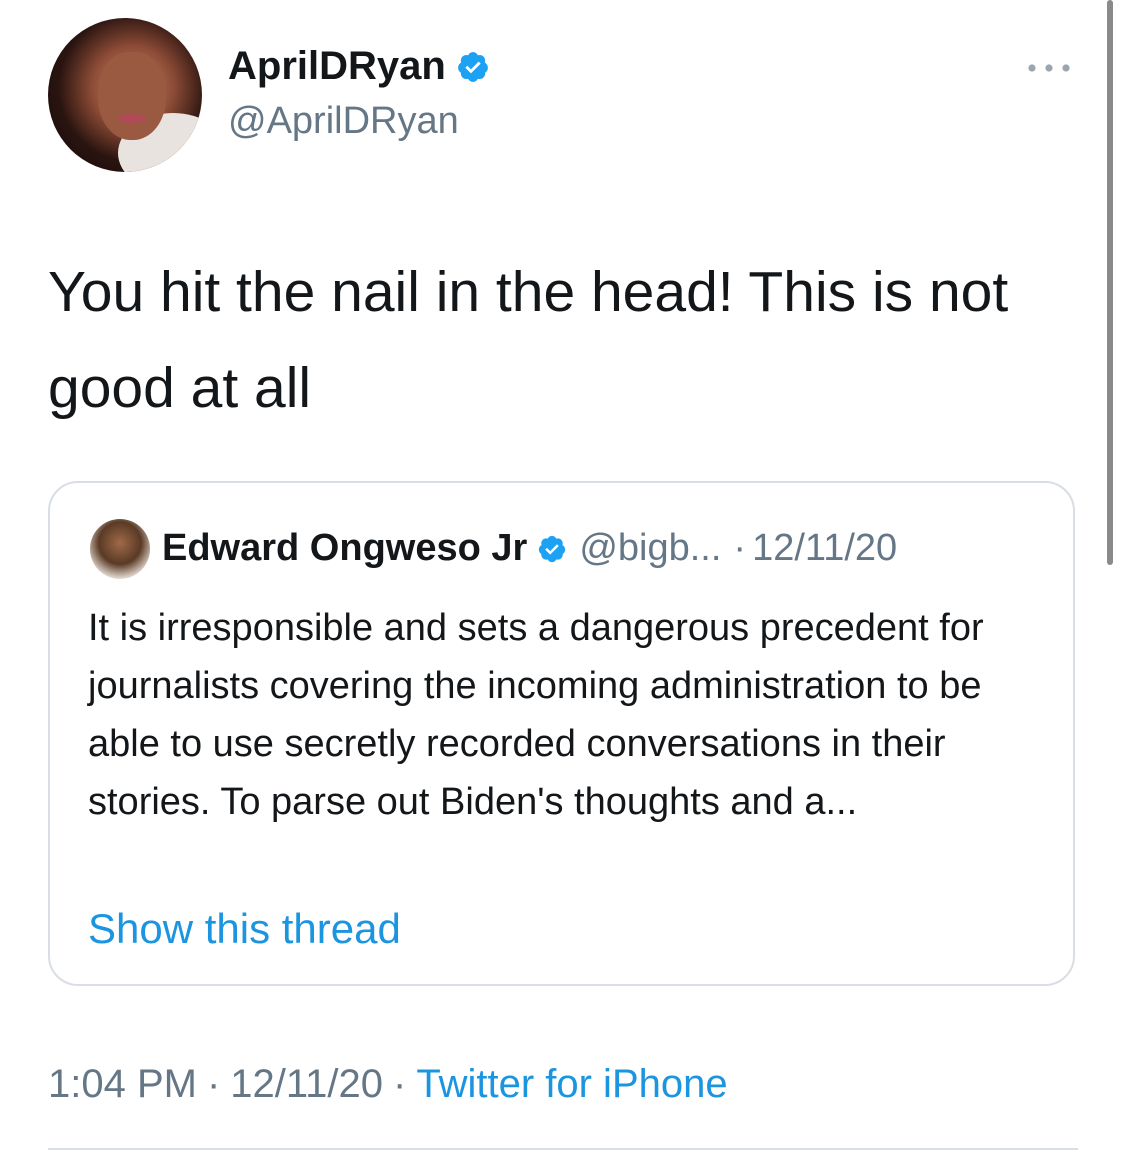  Describe the element at coordinates (529, 548) in the screenshot. I see `quoted-tweet-header: Edward Ongweso Jr @bigb... · 12/11/20` at that location.